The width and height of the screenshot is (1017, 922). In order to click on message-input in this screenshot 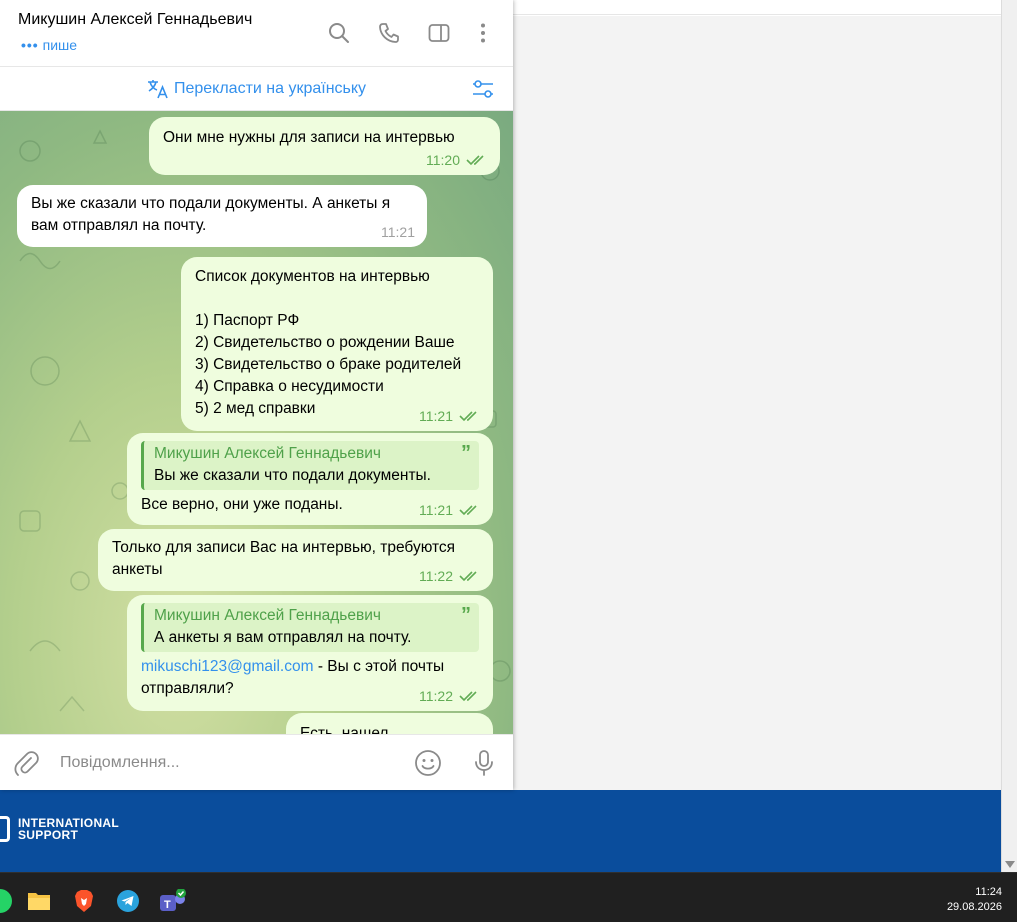, I will do `click(225, 763)`.